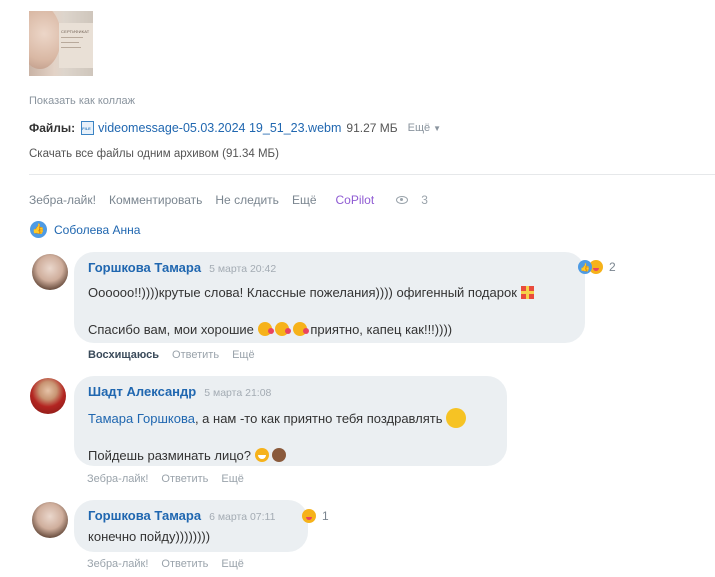  What do you see at coordinates (612, 267) in the screenshot?
I see `reaction-count: 2` at bounding box center [612, 267].